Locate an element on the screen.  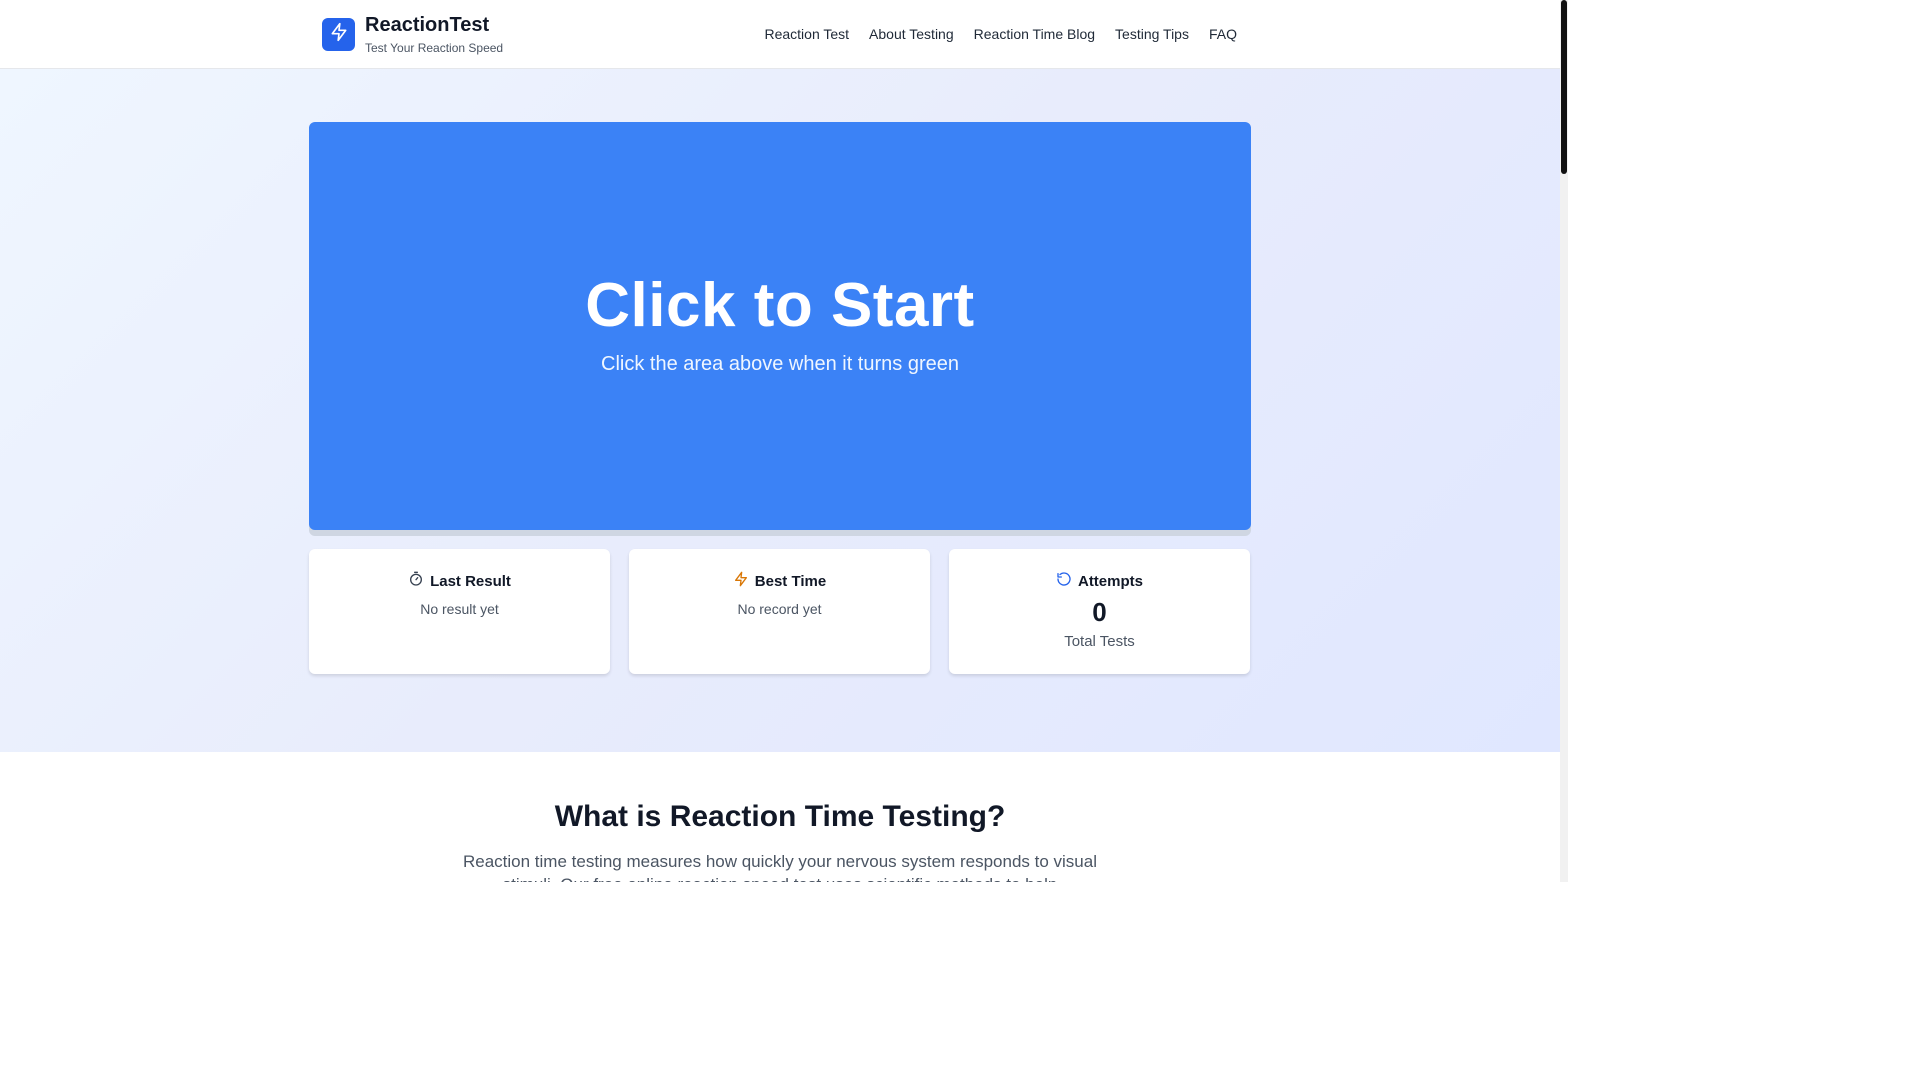
nav-reaction-time-blog: Reaction Time Blog is located at coordinates (1034, 34).